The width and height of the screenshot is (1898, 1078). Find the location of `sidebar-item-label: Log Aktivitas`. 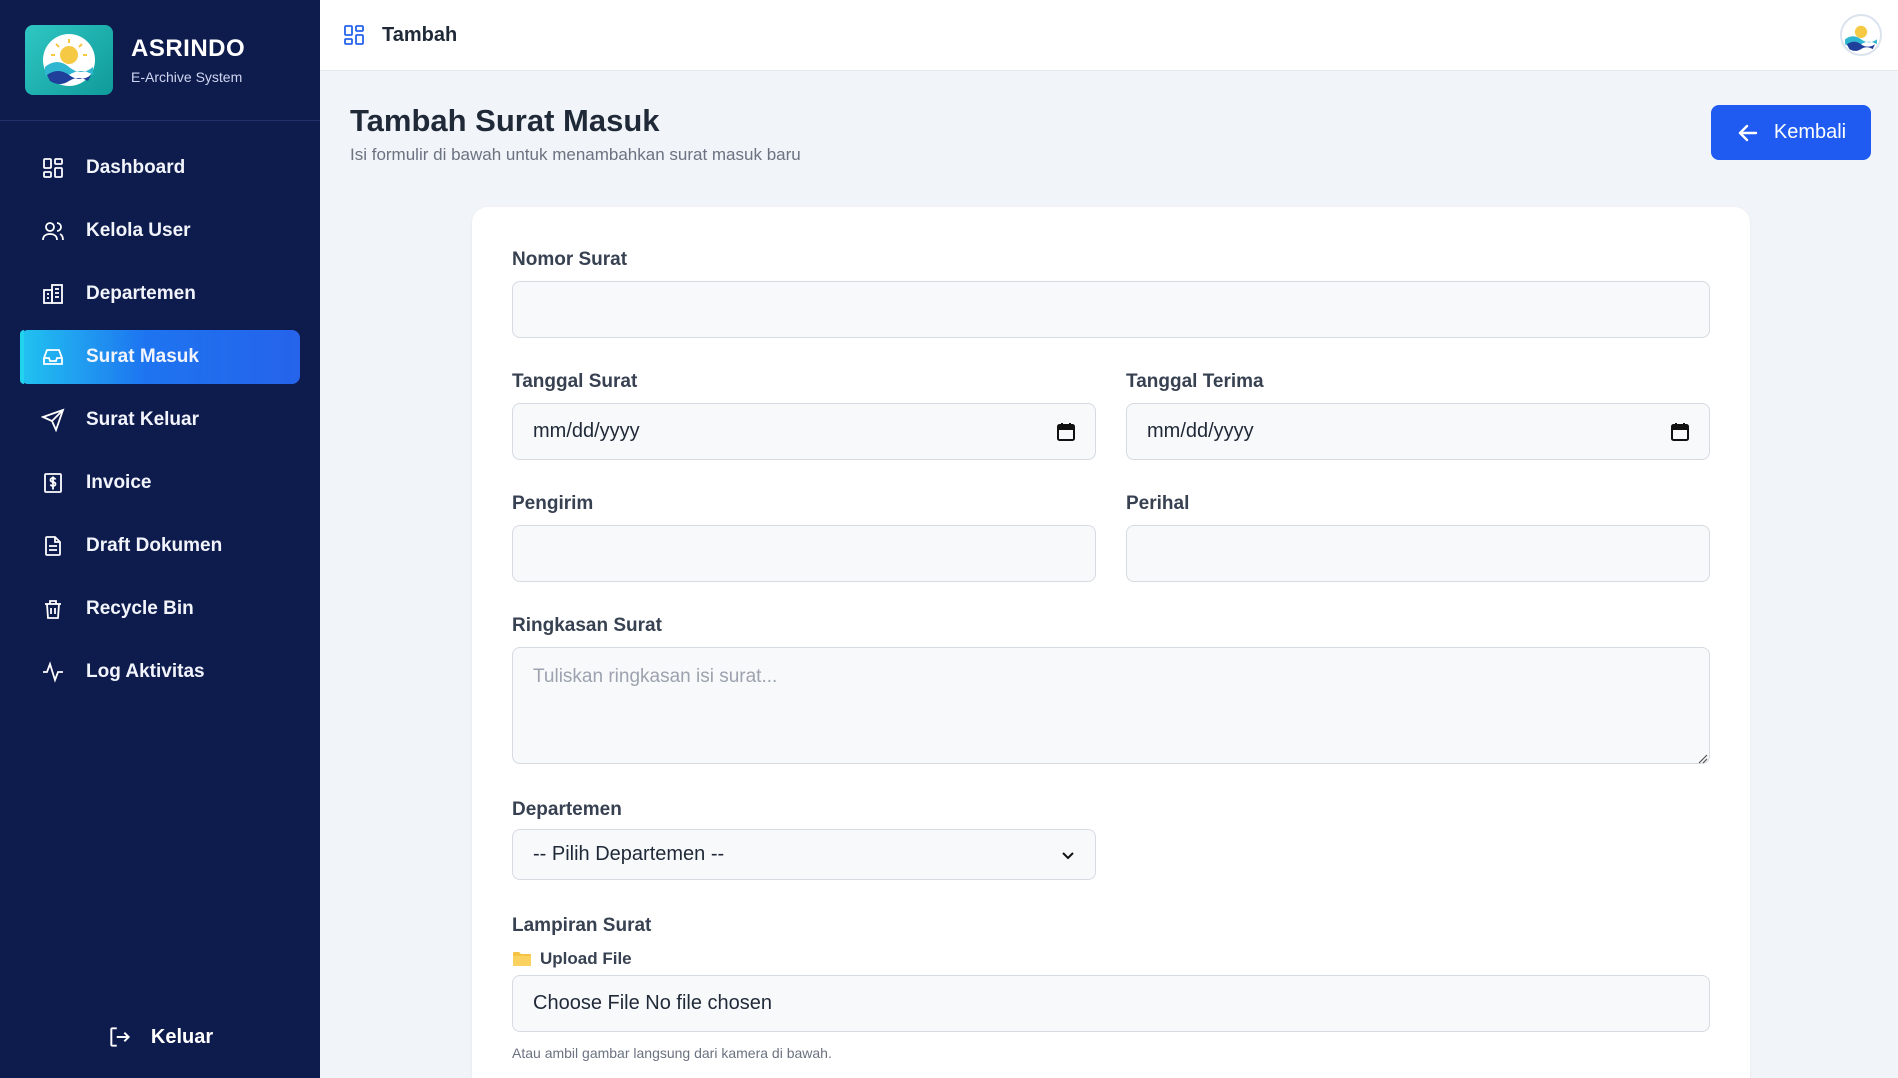

sidebar-item-label: Log Aktivitas is located at coordinates (145, 671).